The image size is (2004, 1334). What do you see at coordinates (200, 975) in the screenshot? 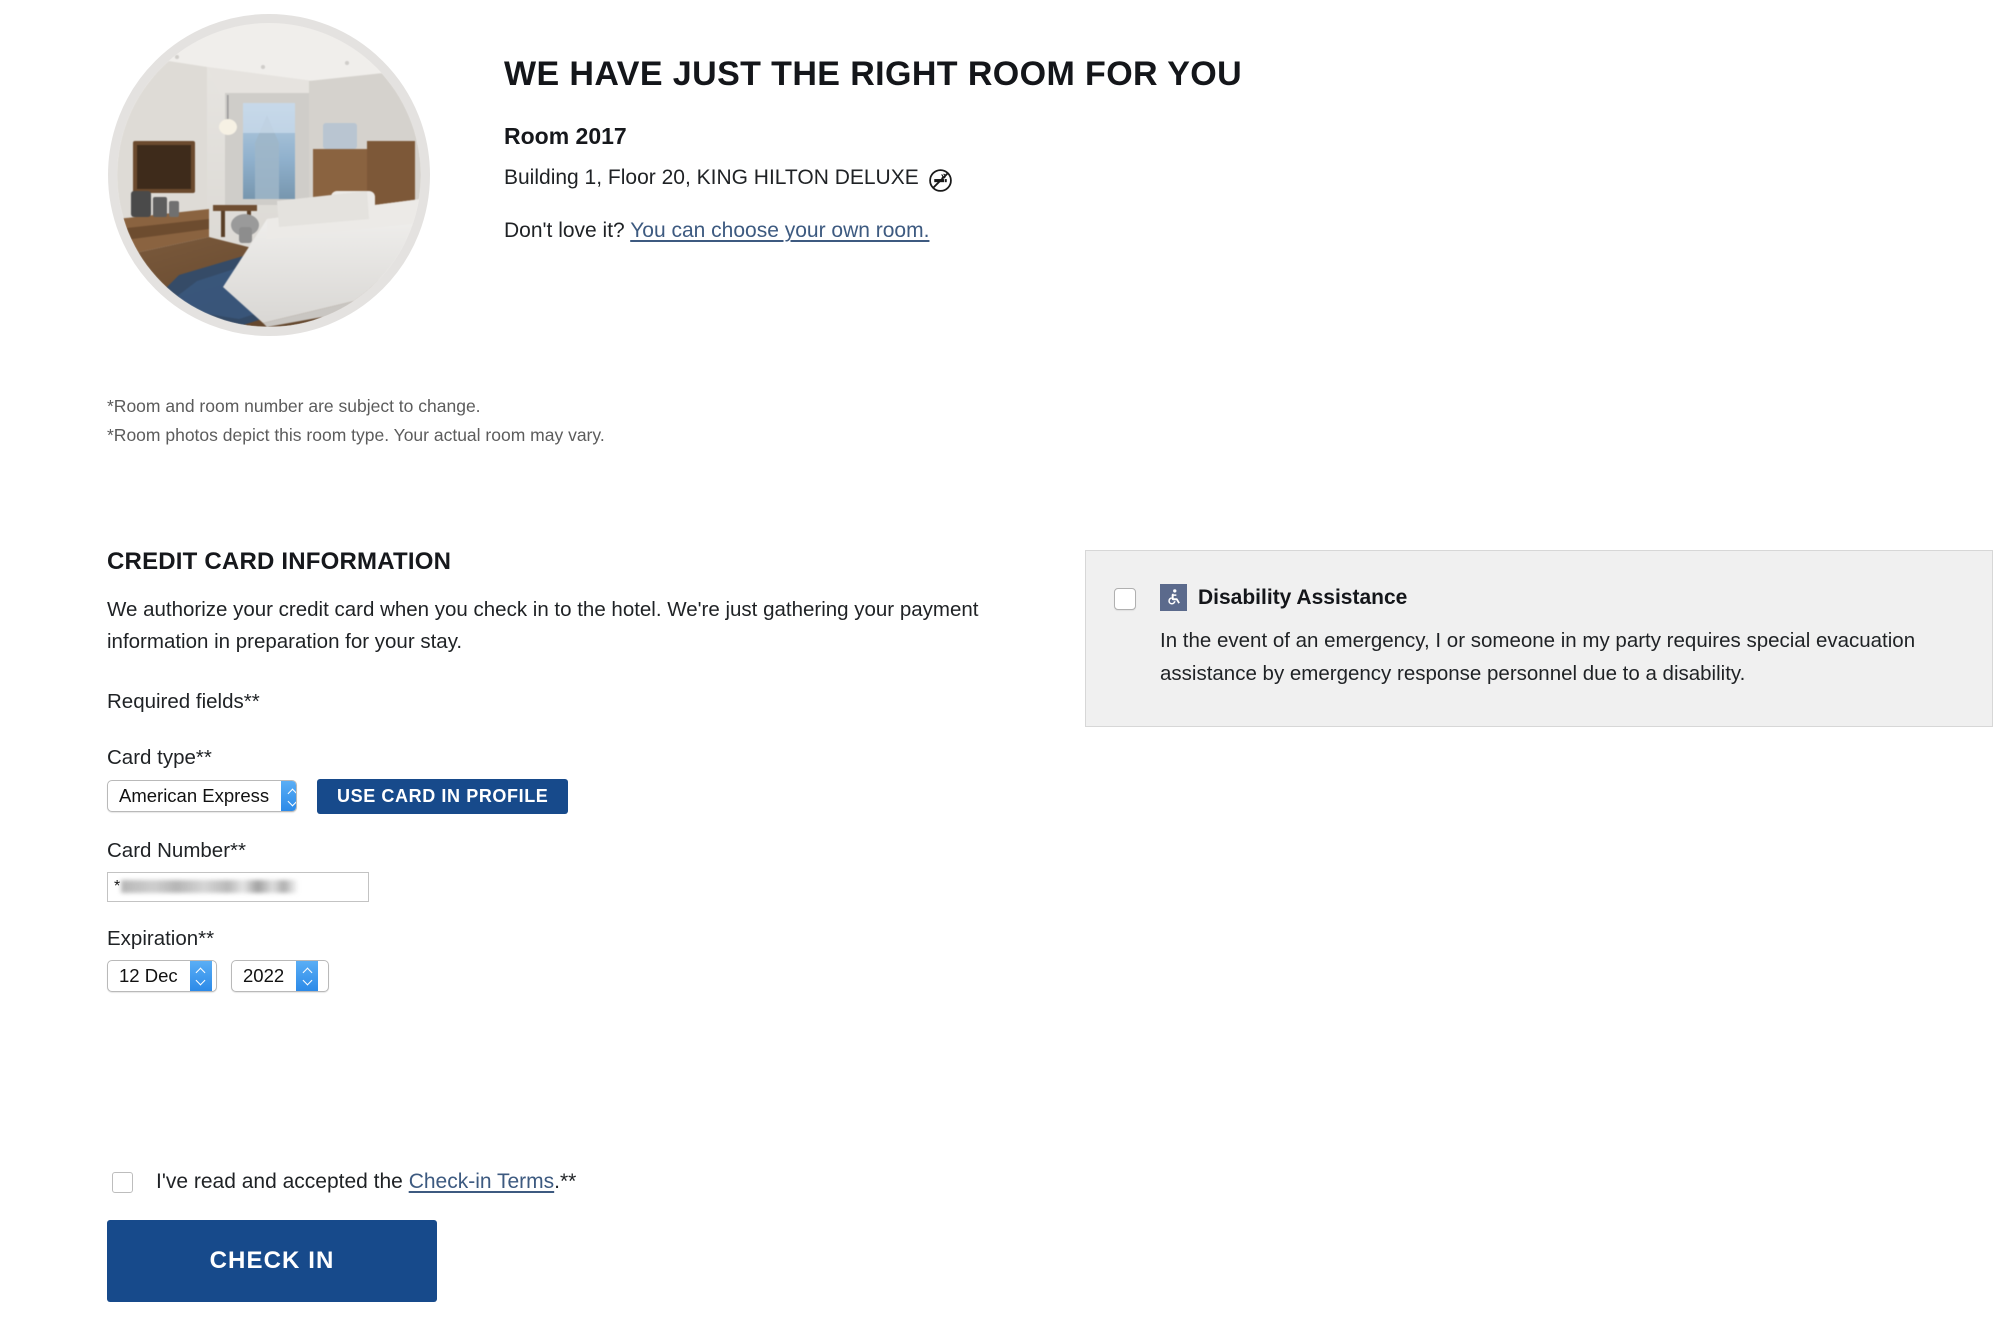
I see `expiration-month-stepper-icon` at bounding box center [200, 975].